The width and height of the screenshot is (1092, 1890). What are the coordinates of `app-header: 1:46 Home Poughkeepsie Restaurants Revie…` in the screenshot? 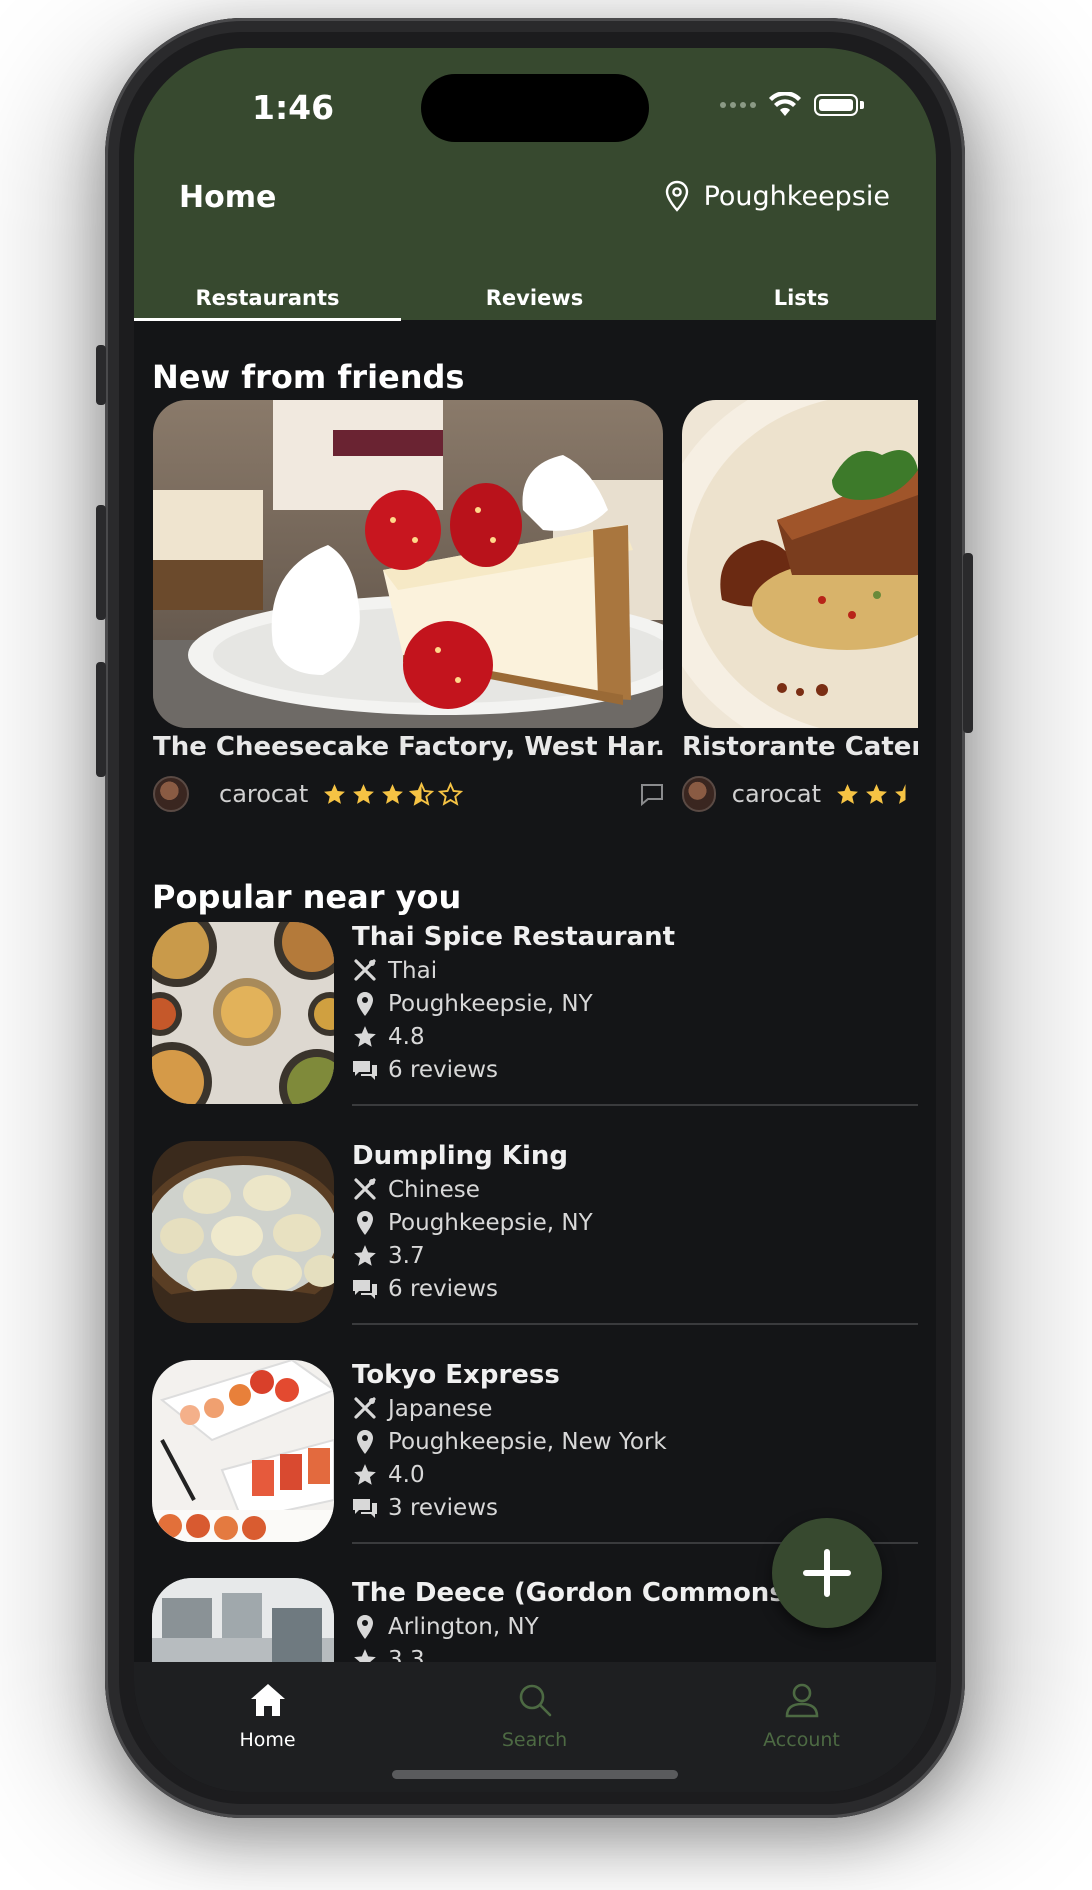 It's located at (535, 184).